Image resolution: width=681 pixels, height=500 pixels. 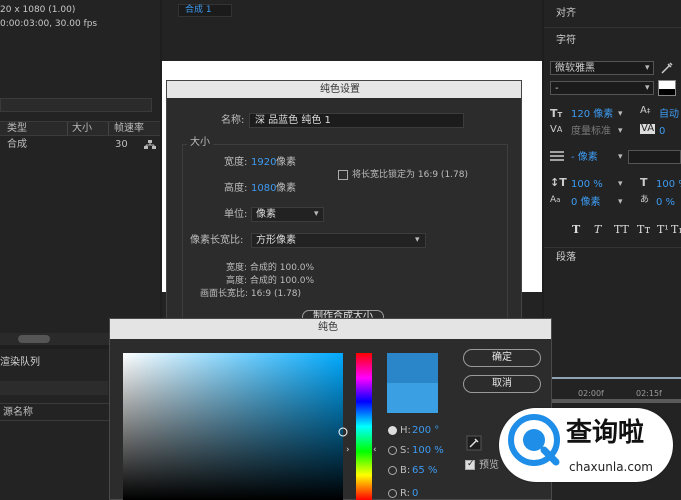 What do you see at coordinates (616, 401) in the screenshot?
I see `work-area-bar` at bounding box center [616, 401].